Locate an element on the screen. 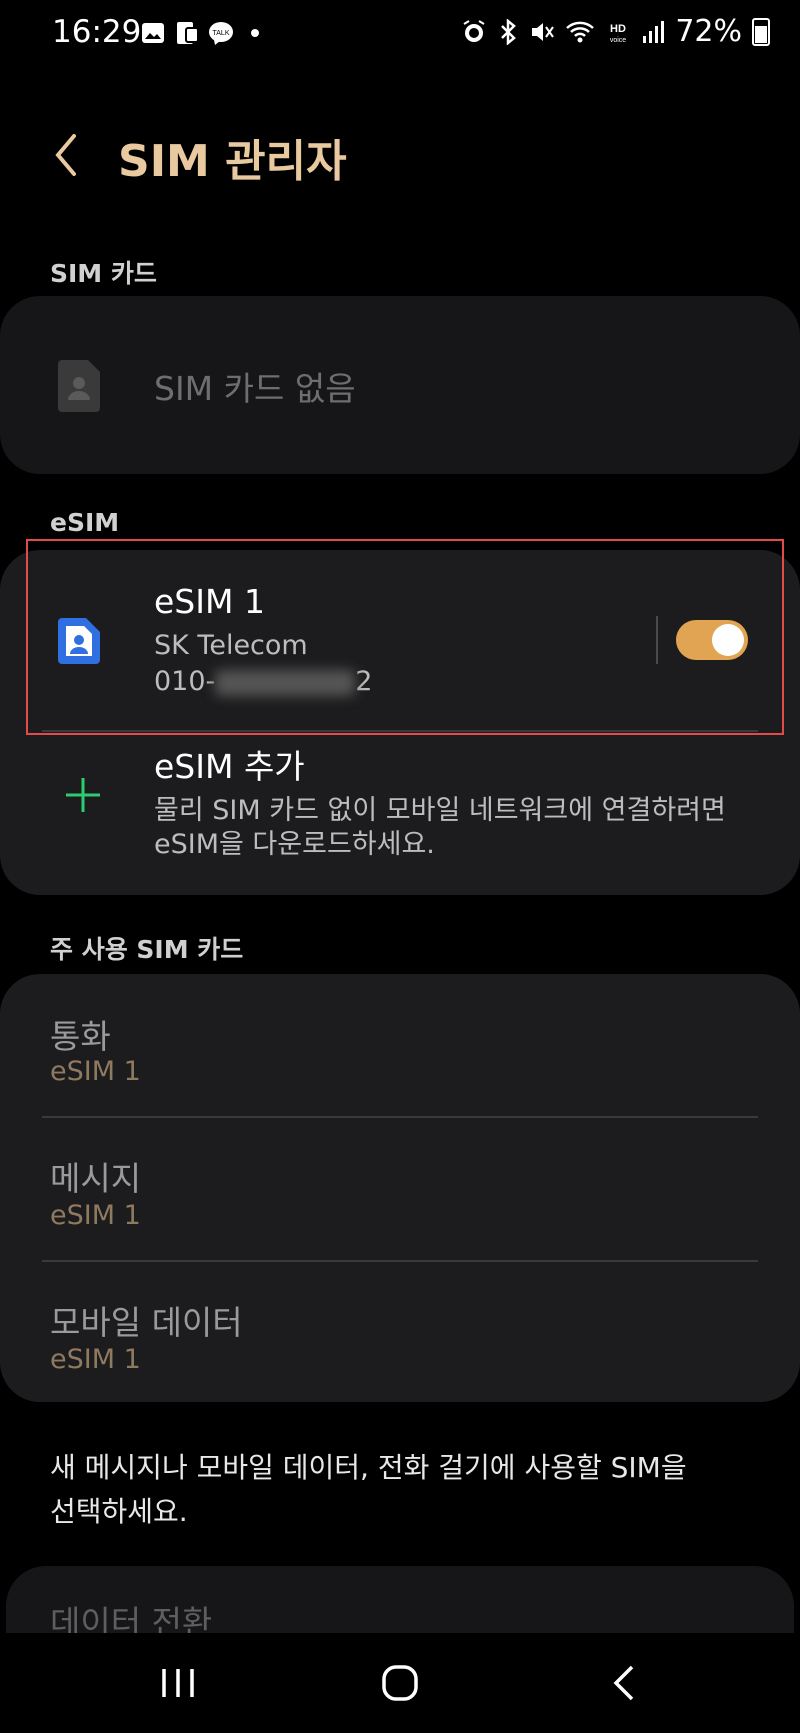 Image resolution: width=800 pixels, height=1733 pixels. hd-voice-icon: HD voice is located at coordinates (618, 33).